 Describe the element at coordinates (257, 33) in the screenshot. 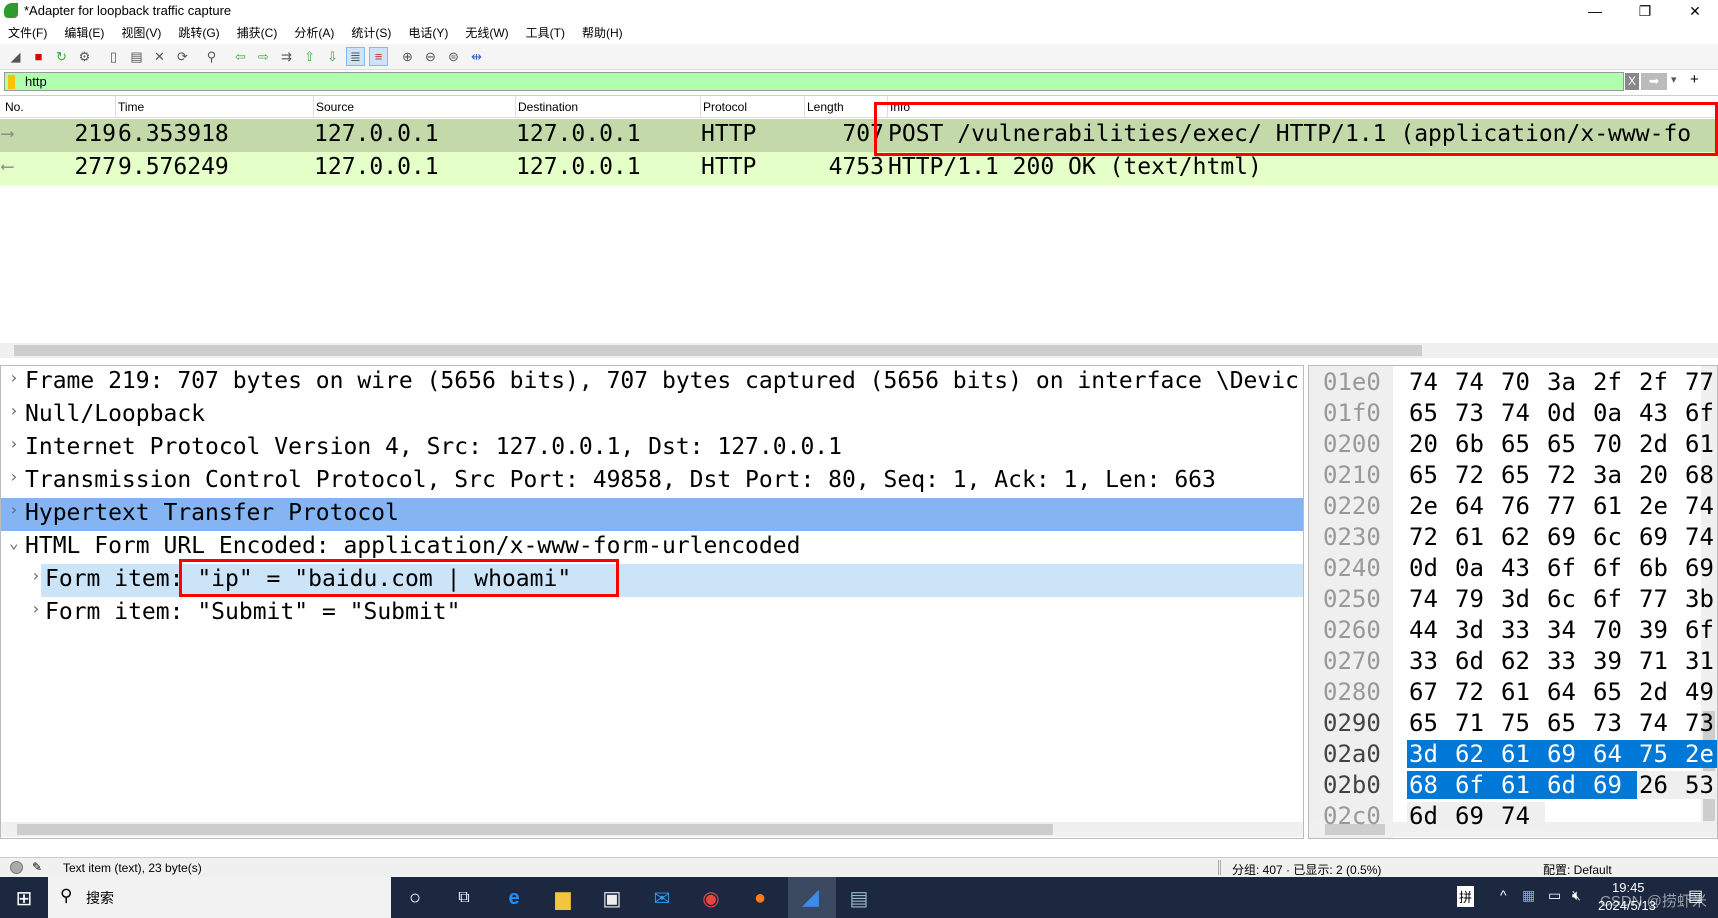

I see `menu-item: 捕获(C)` at that location.